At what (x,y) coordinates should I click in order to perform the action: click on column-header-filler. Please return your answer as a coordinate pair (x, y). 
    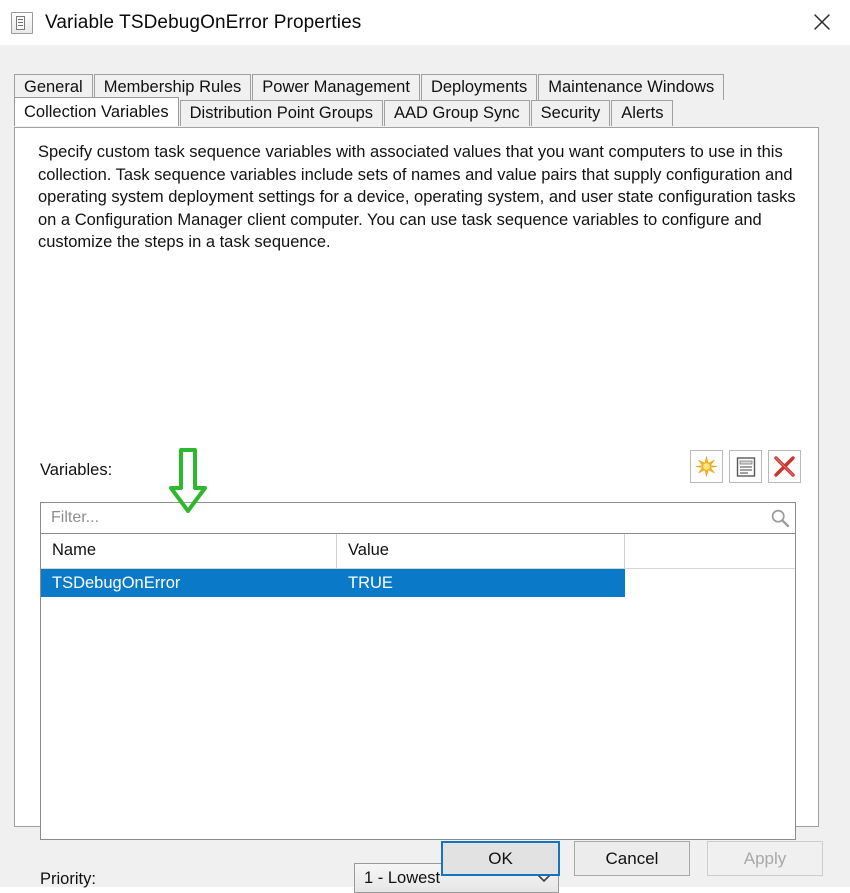
    Looking at the image, I should click on (710, 551).